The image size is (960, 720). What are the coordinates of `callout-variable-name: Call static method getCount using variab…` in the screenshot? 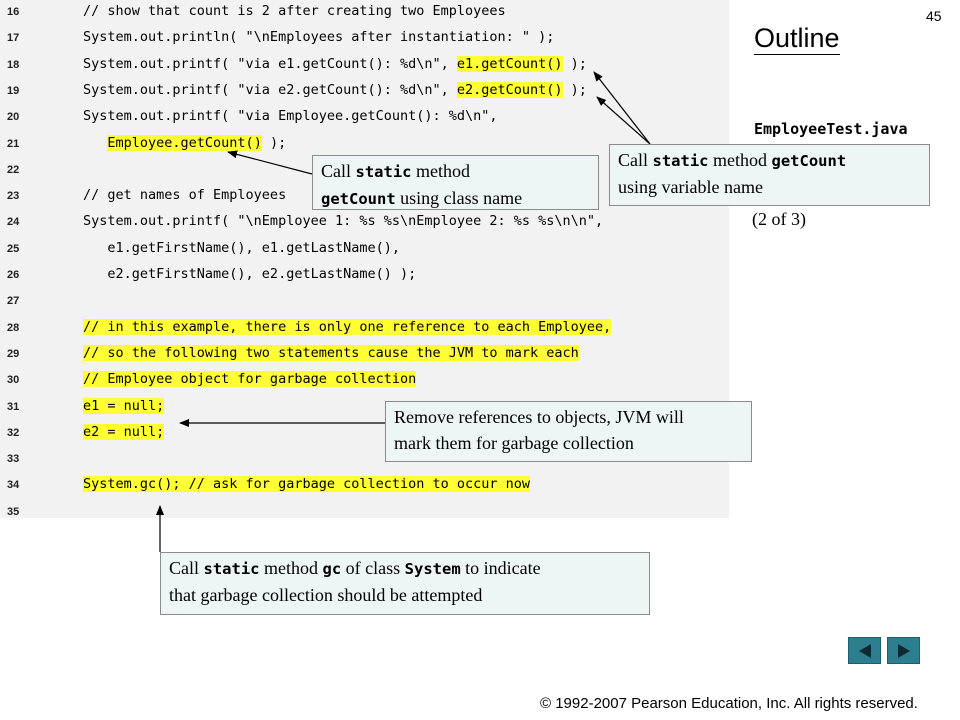 It's located at (769, 175).